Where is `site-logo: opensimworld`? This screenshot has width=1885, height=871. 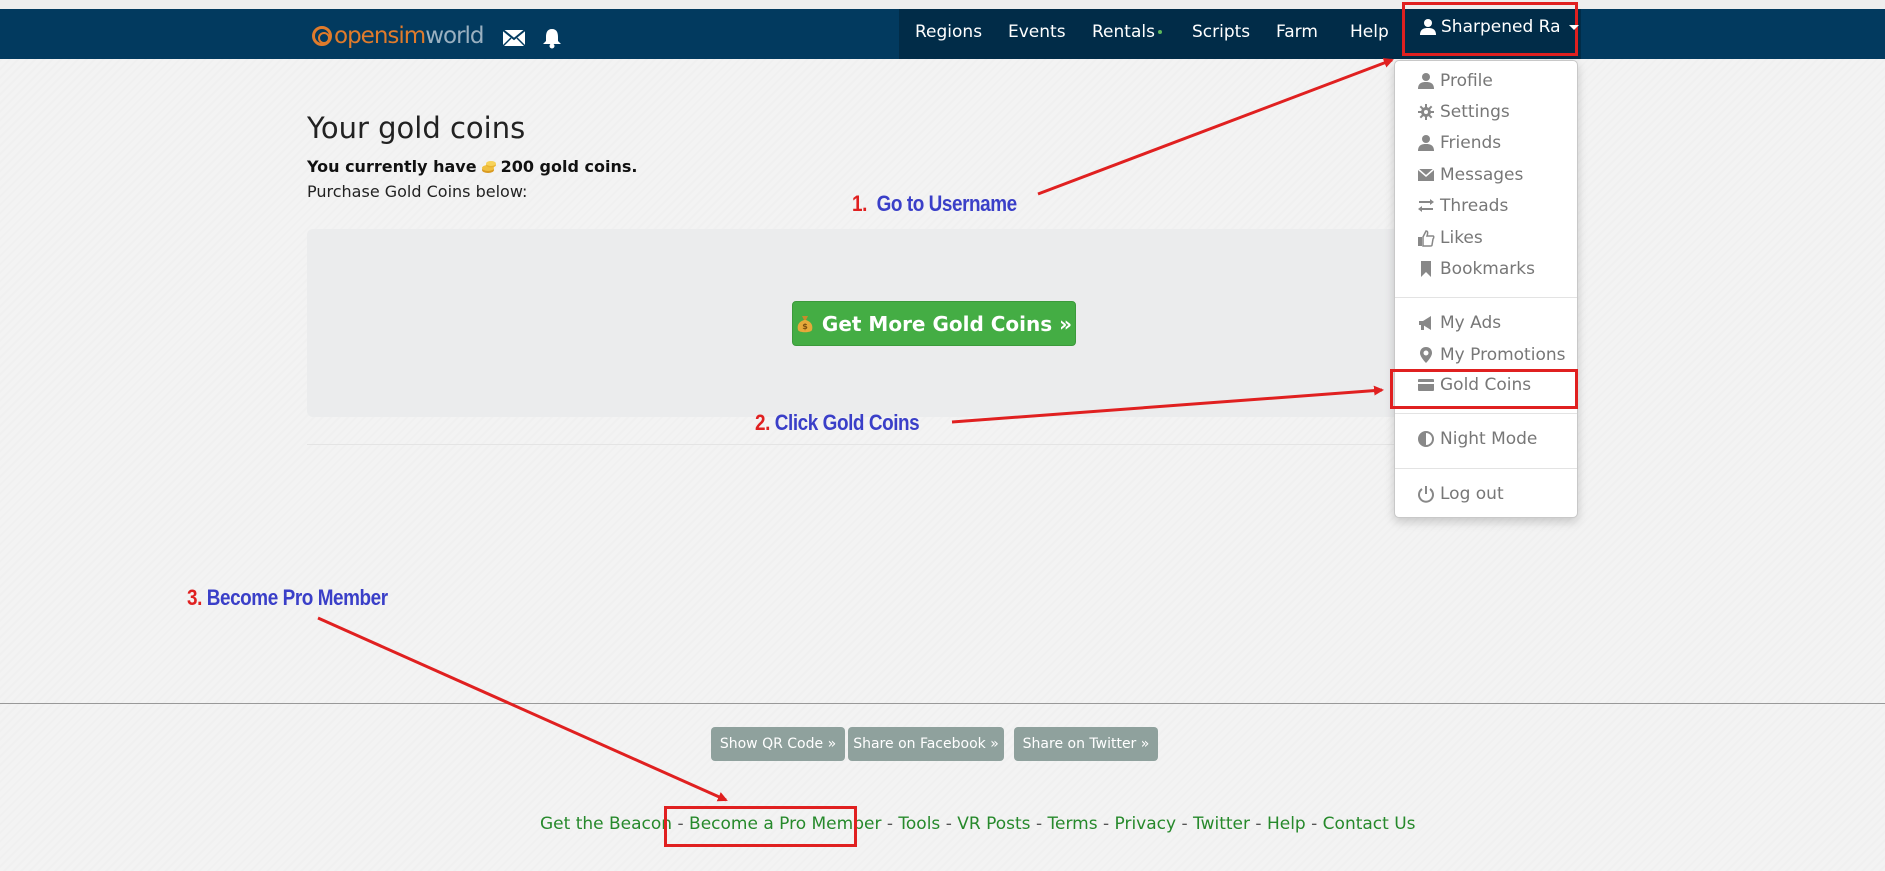 site-logo: opensimworld is located at coordinates (398, 36).